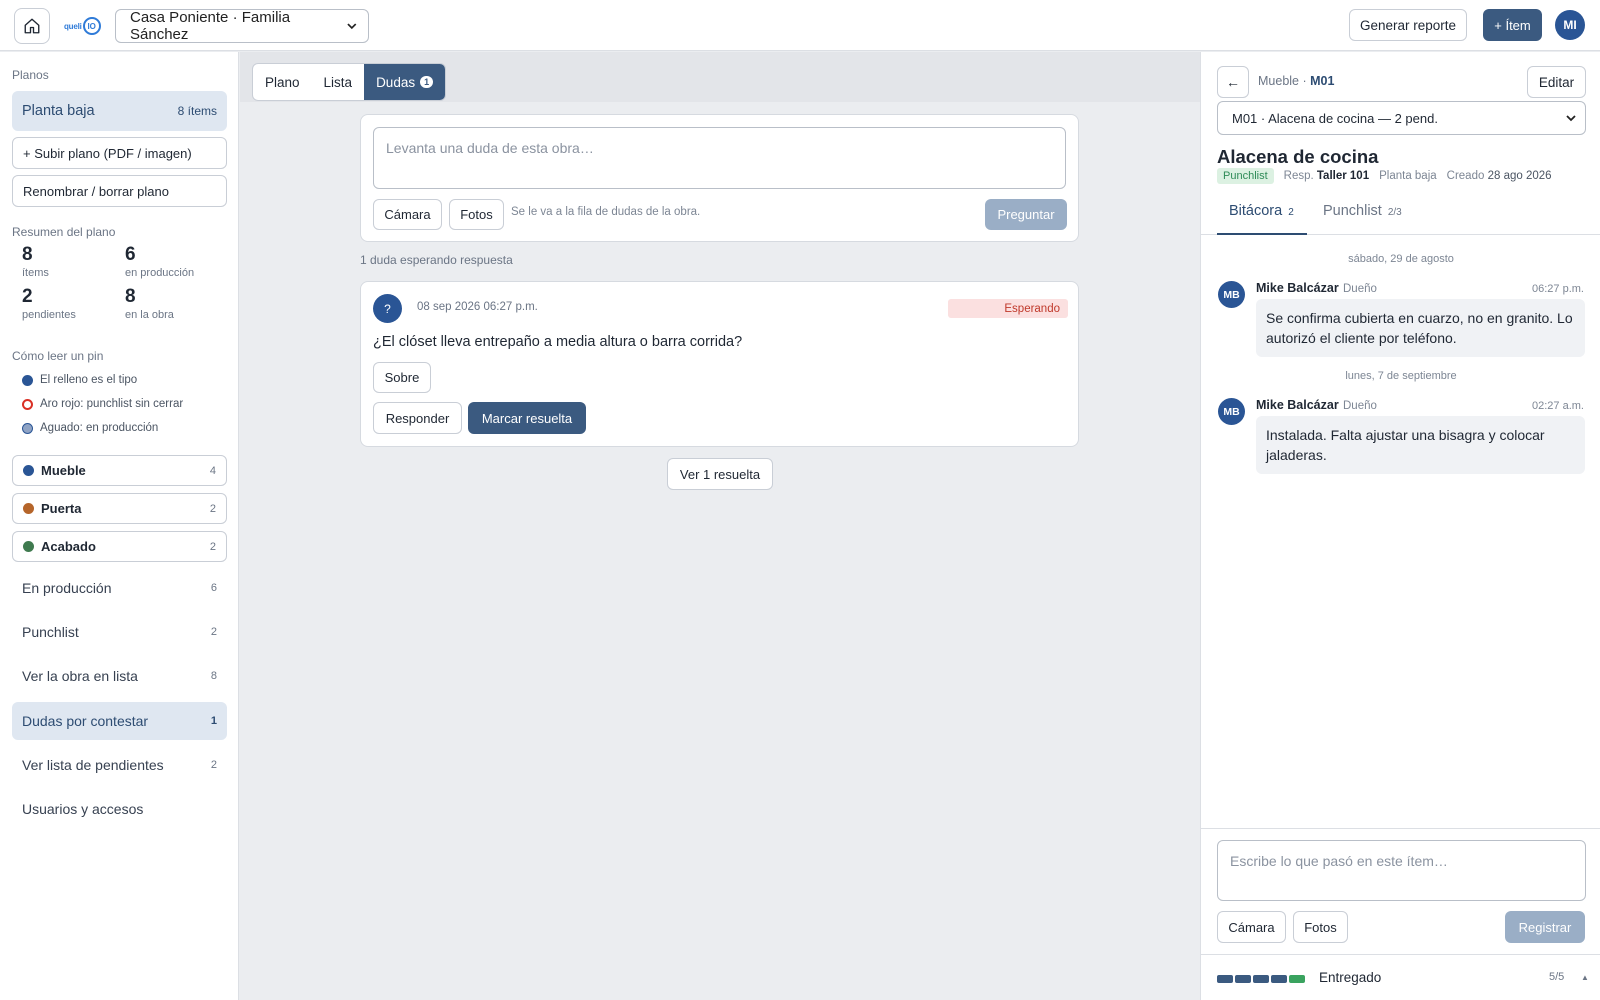 Image resolution: width=1600 pixels, height=1000 pixels. Describe the element at coordinates (91, 26) in the screenshot. I see `logo-mark: IO` at that location.